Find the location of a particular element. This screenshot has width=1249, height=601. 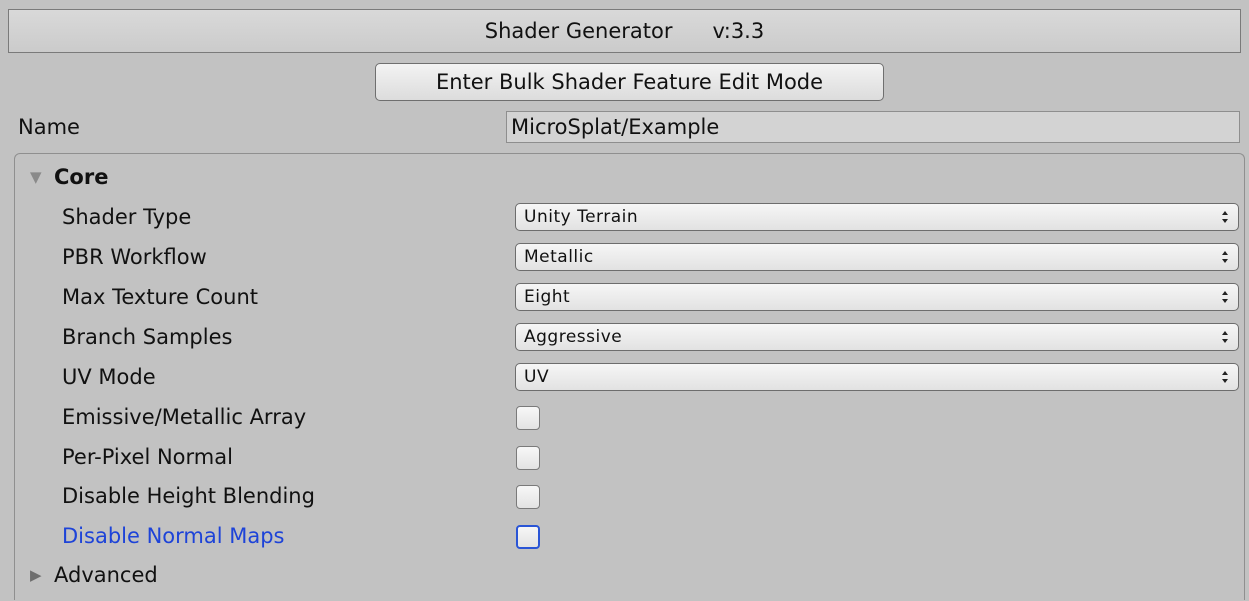

branch-samples-value: Aggressive is located at coordinates (573, 337).